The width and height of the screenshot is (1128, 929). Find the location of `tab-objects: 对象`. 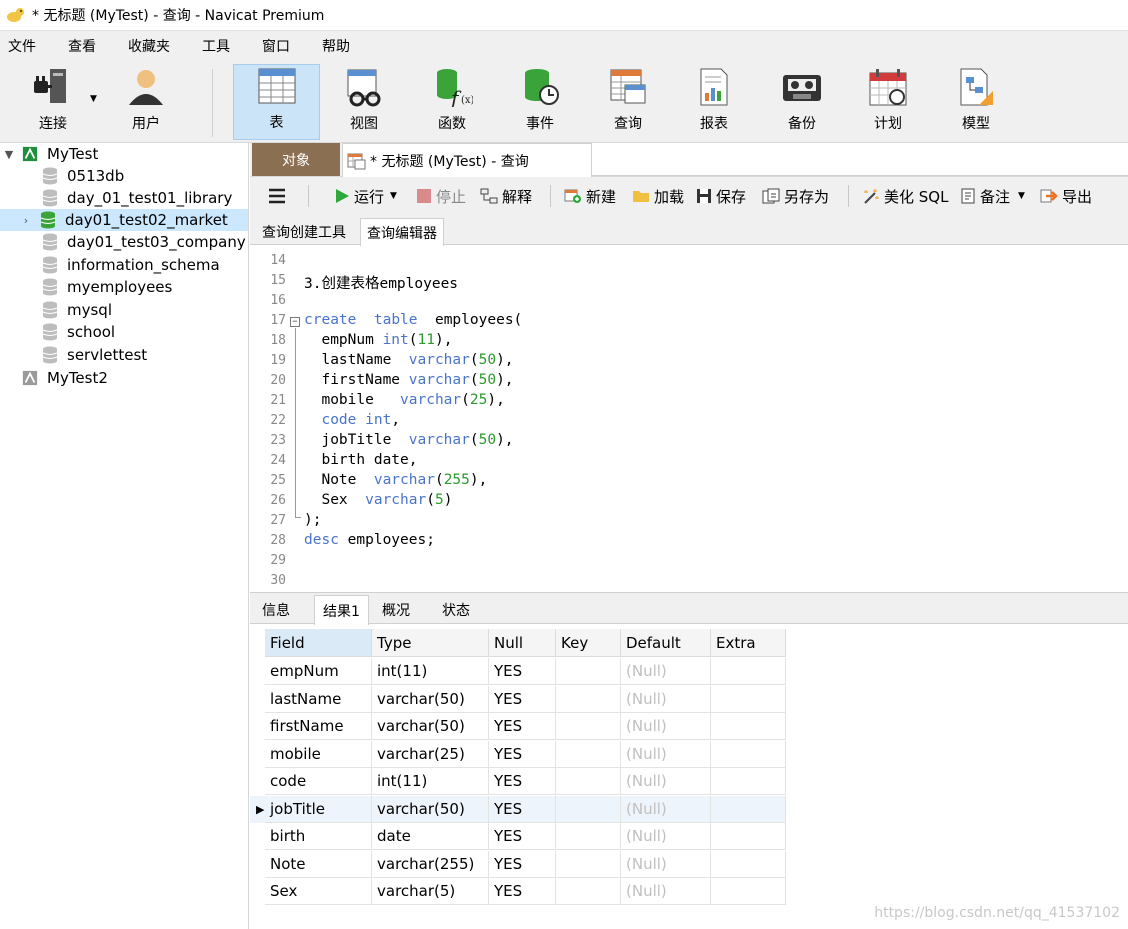

tab-objects: 对象 is located at coordinates (296, 159).